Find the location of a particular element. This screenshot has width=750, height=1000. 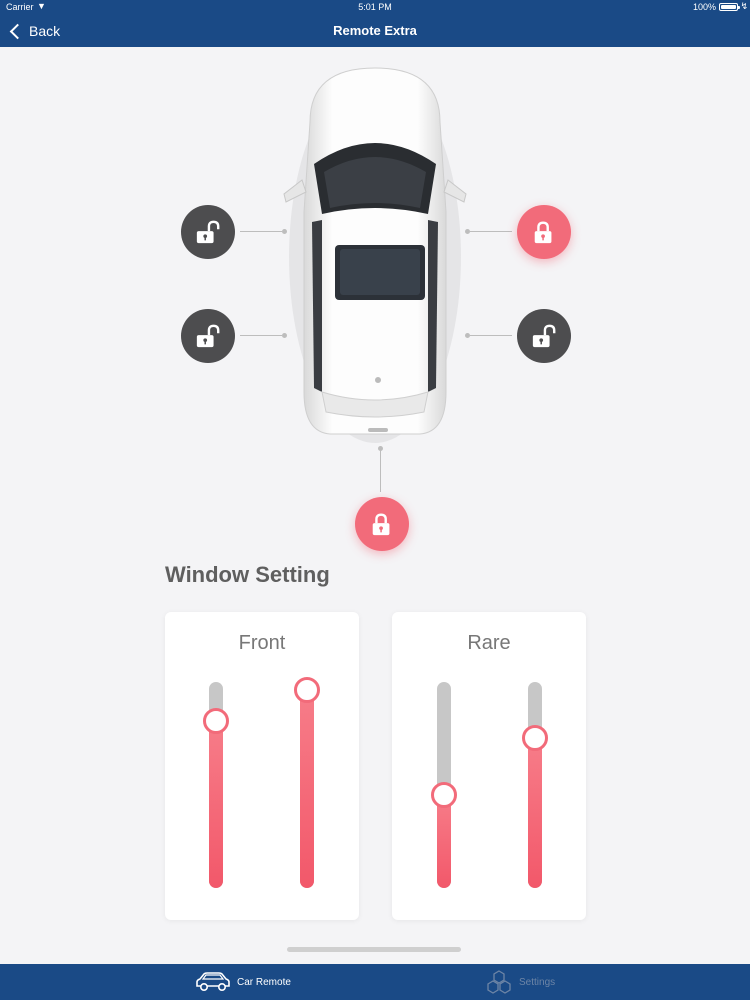

tab-settings: Settings is located at coordinates (520, 982).